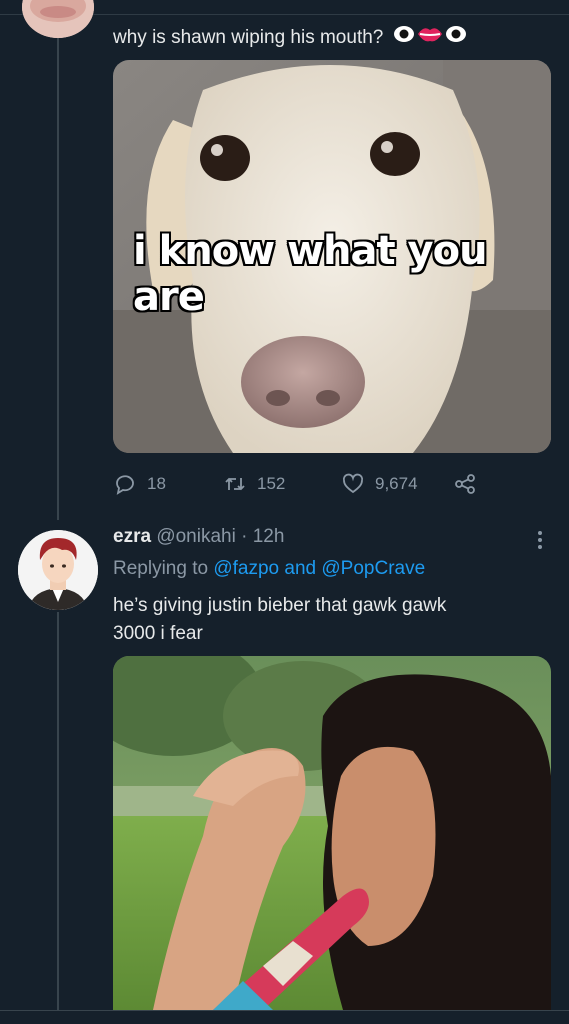  I want to click on share-icon, so click(465, 484).